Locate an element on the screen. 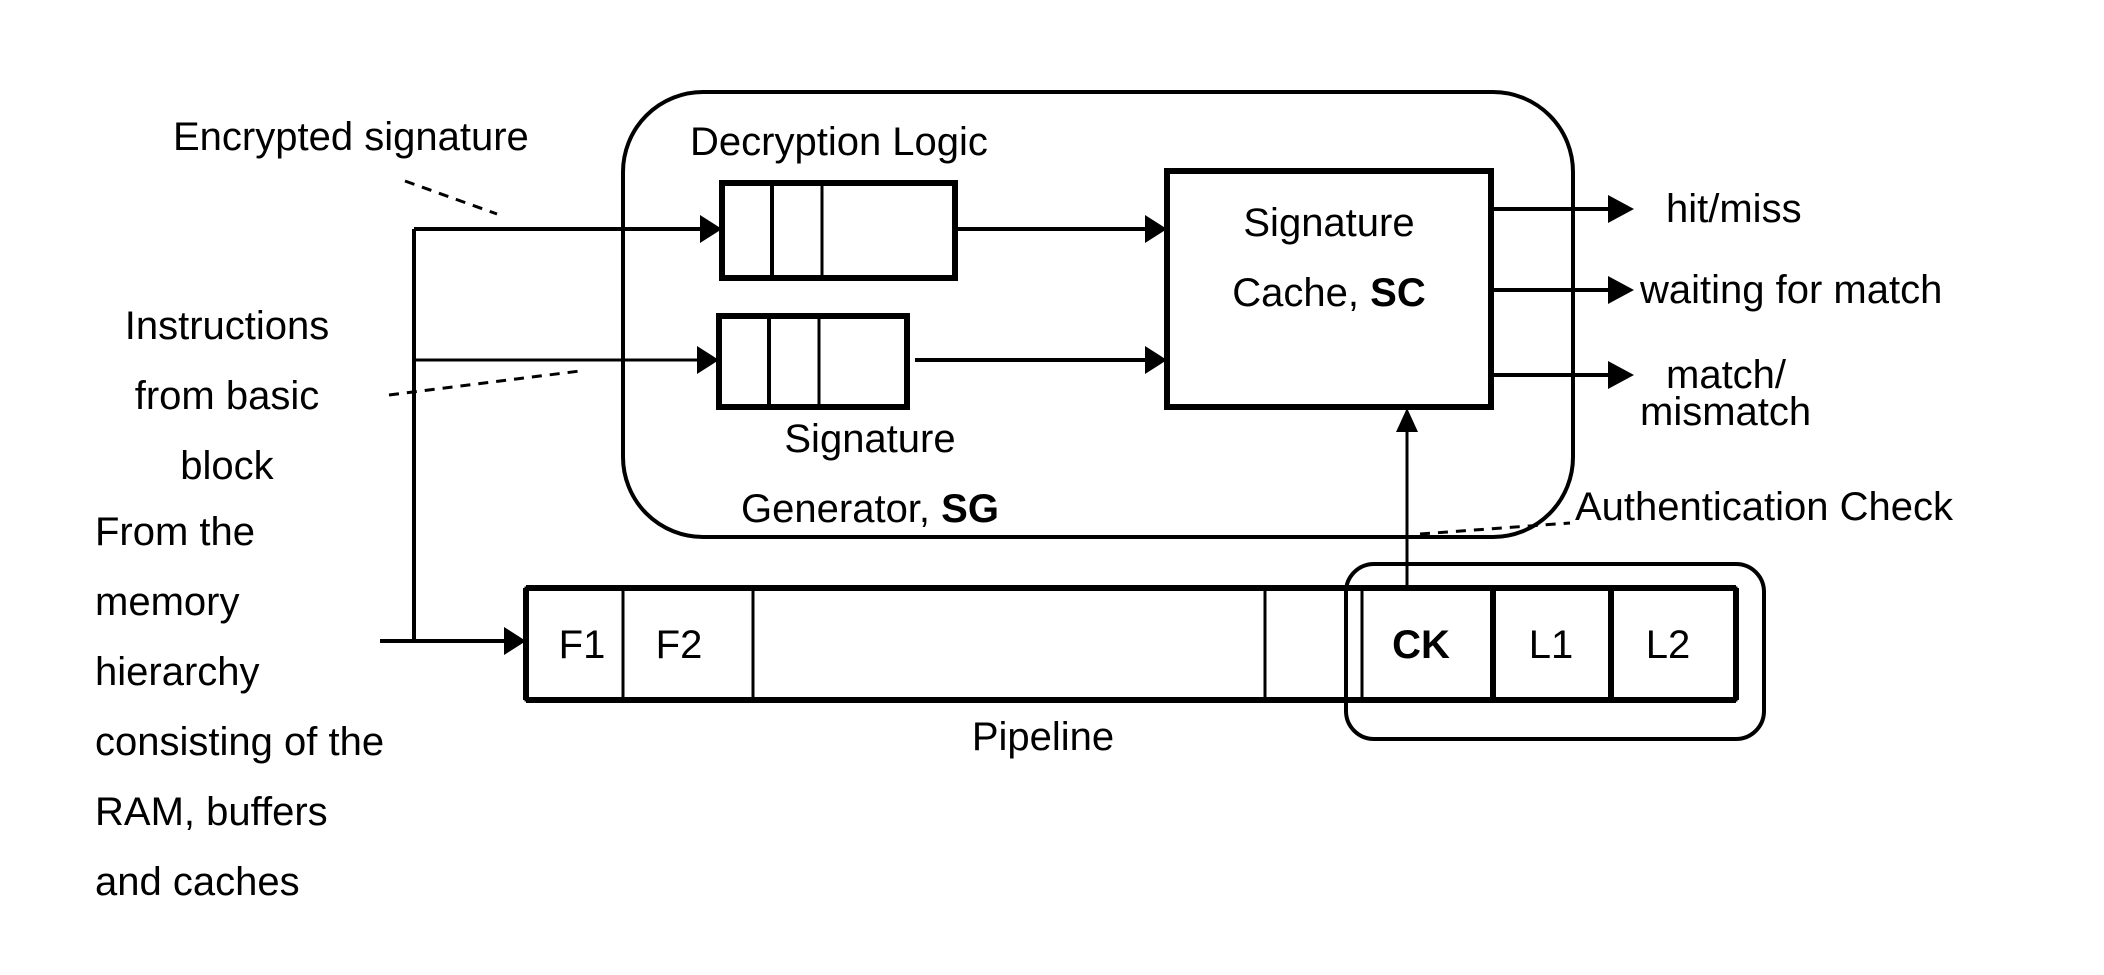  mismatch-label: mismatch is located at coordinates (1725, 412).